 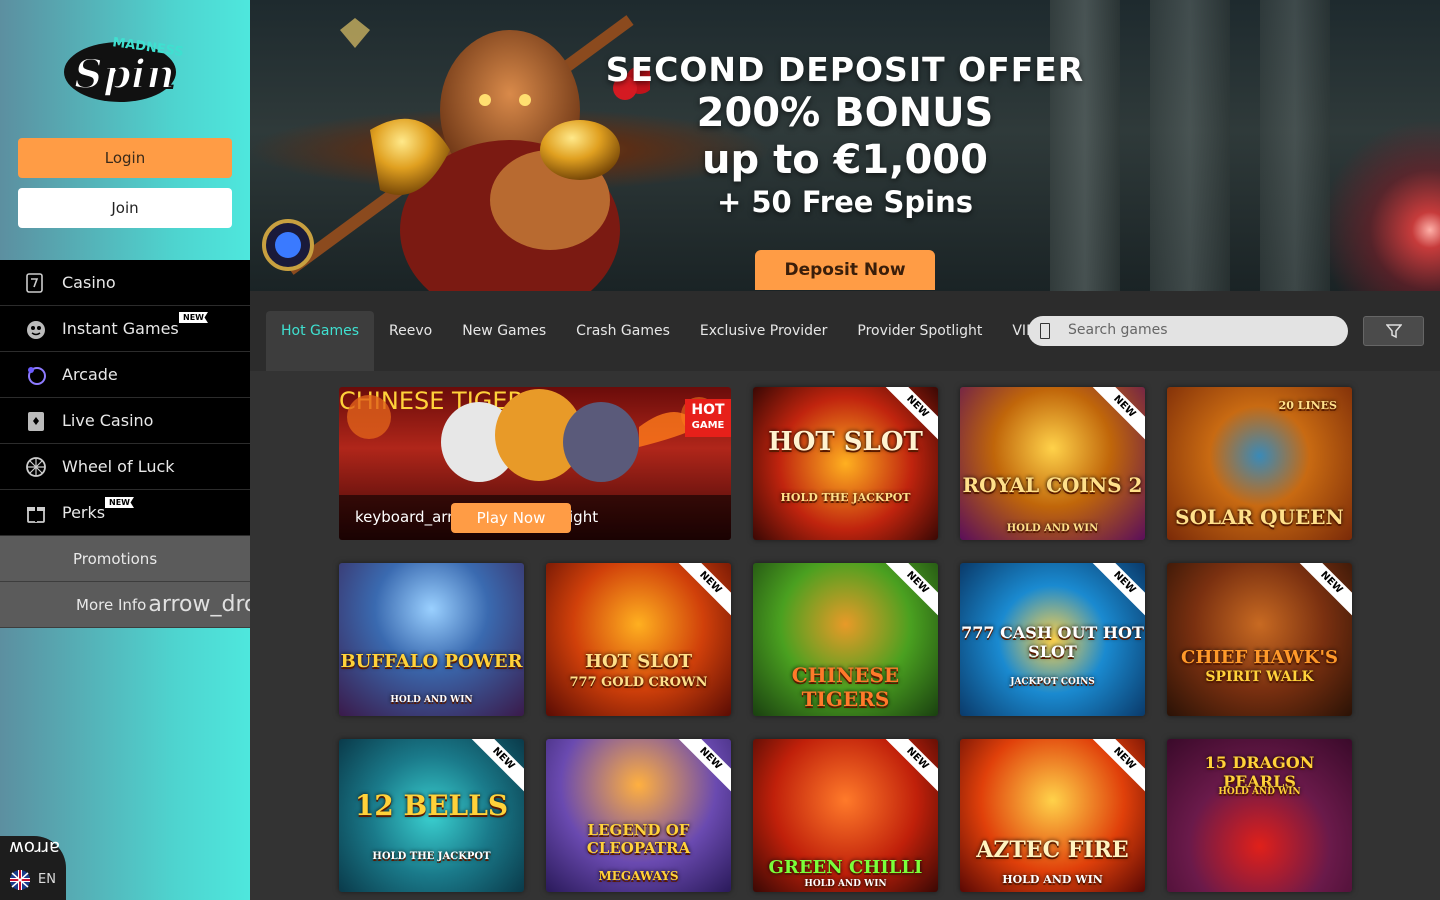 What do you see at coordinates (36, 421) in the screenshot?
I see `live-casino-icon` at bounding box center [36, 421].